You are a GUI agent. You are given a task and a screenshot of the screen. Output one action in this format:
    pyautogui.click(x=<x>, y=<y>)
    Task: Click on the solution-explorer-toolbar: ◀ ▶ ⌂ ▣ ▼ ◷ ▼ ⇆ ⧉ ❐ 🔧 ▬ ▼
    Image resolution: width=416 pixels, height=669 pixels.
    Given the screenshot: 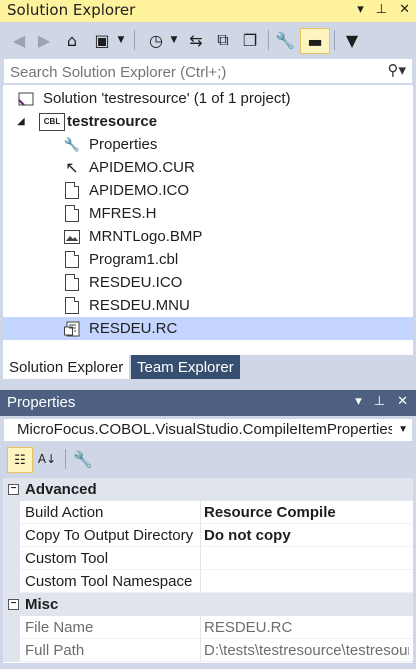 What is the action you would take?
    pyautogui.click(x=208, y=40)
    